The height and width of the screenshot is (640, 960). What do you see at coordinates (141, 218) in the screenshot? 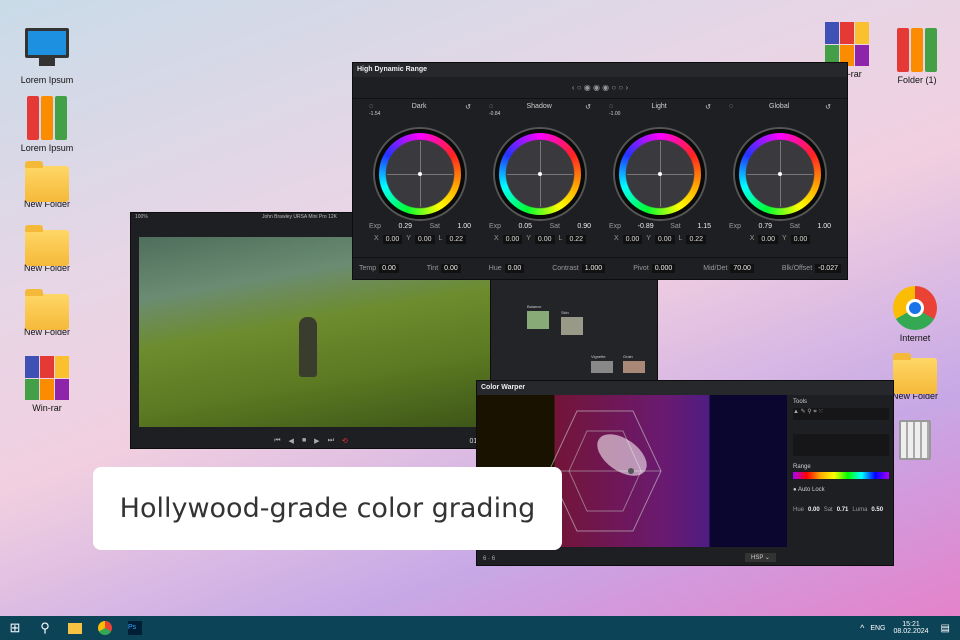
I see `viewer-zoom: 100%` at bounding box center [141, 218].